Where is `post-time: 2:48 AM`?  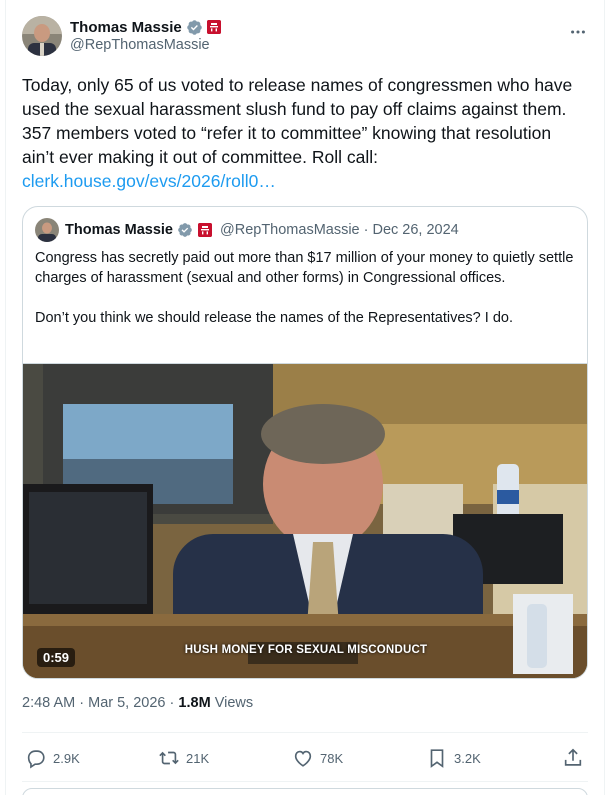
post-time: 2:48 AM is located at coordinates (48, 703).